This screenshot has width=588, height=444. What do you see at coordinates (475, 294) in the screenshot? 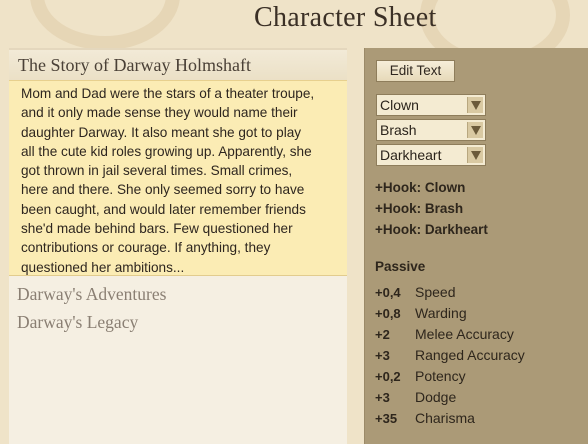
I see `stat-row: +0,4 Speed` at bounding box center [475, 294].